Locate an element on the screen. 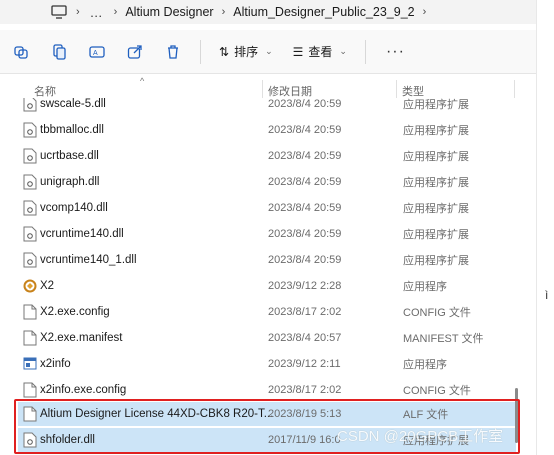 Image resolution: width=554 pixels, height=455 pixels. file-row: vcomp140.dll 2023/8/4 20:59 应用程序扩展 is located at coordinates (267, 208).